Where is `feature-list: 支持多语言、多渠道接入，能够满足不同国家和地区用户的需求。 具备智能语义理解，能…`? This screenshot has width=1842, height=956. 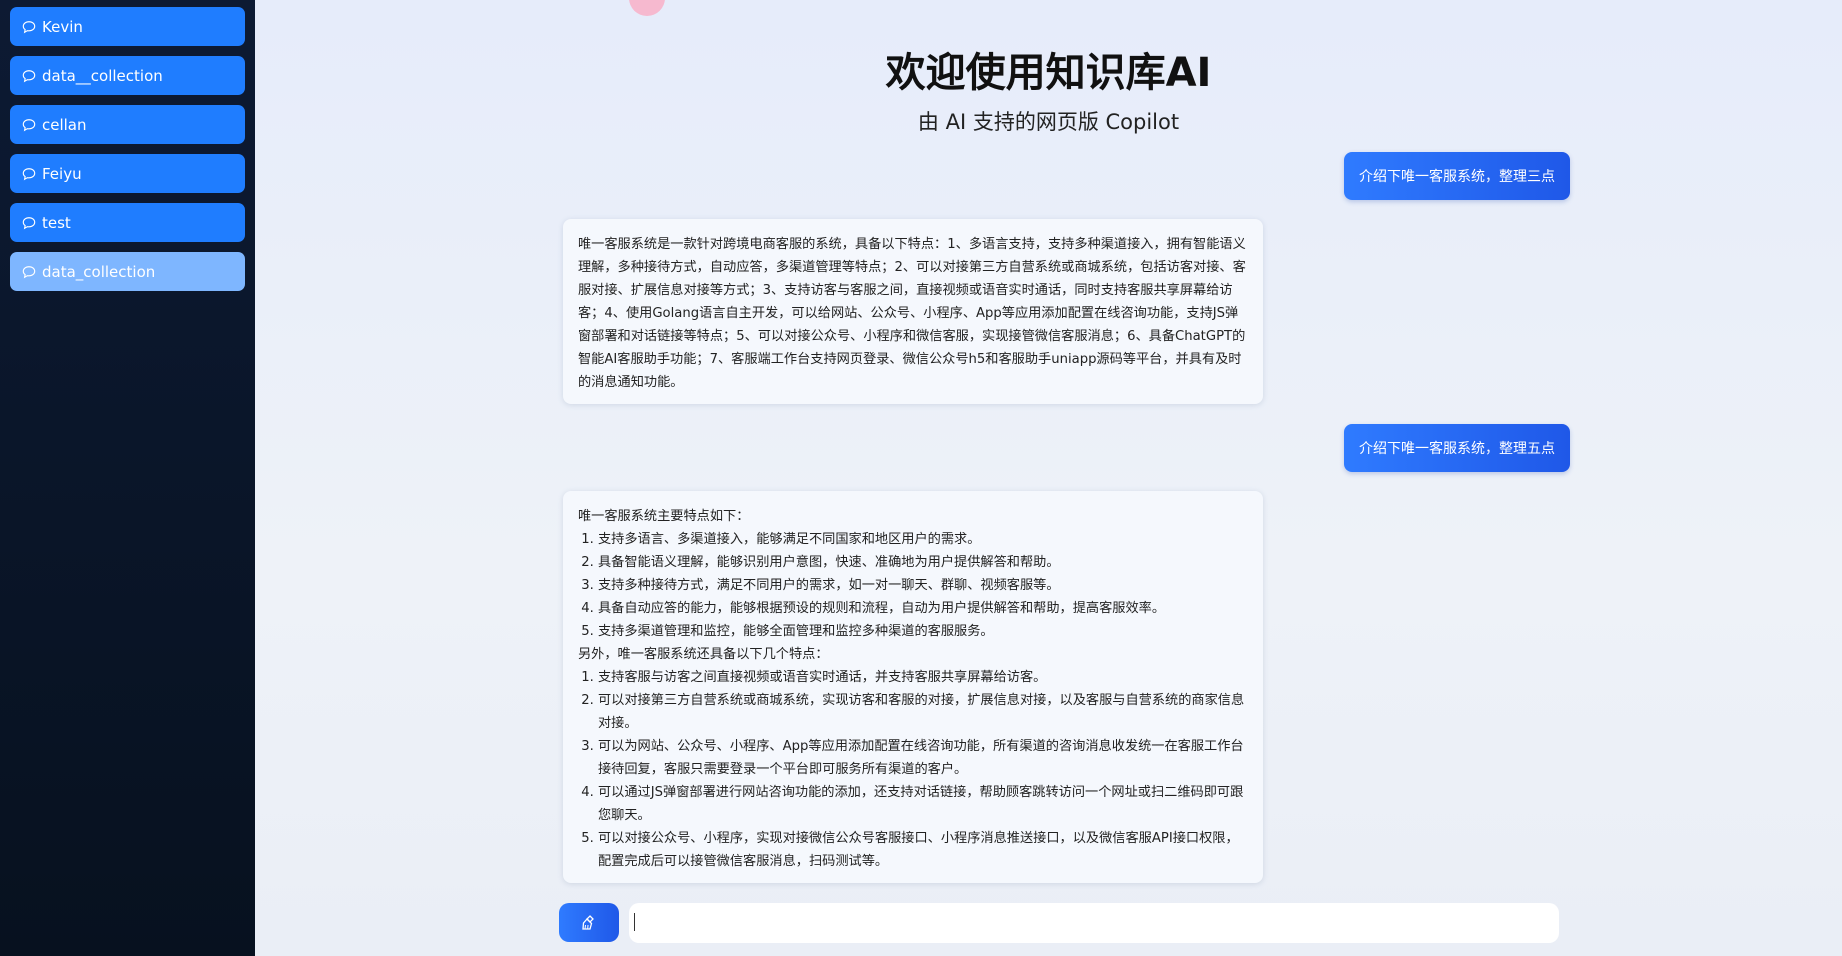 feature-list: 支持多语言、多渠道接入，能够满足不同国家和地区用户的需求。 具备智能语义理解，能… is located at coordinates (913, 585).